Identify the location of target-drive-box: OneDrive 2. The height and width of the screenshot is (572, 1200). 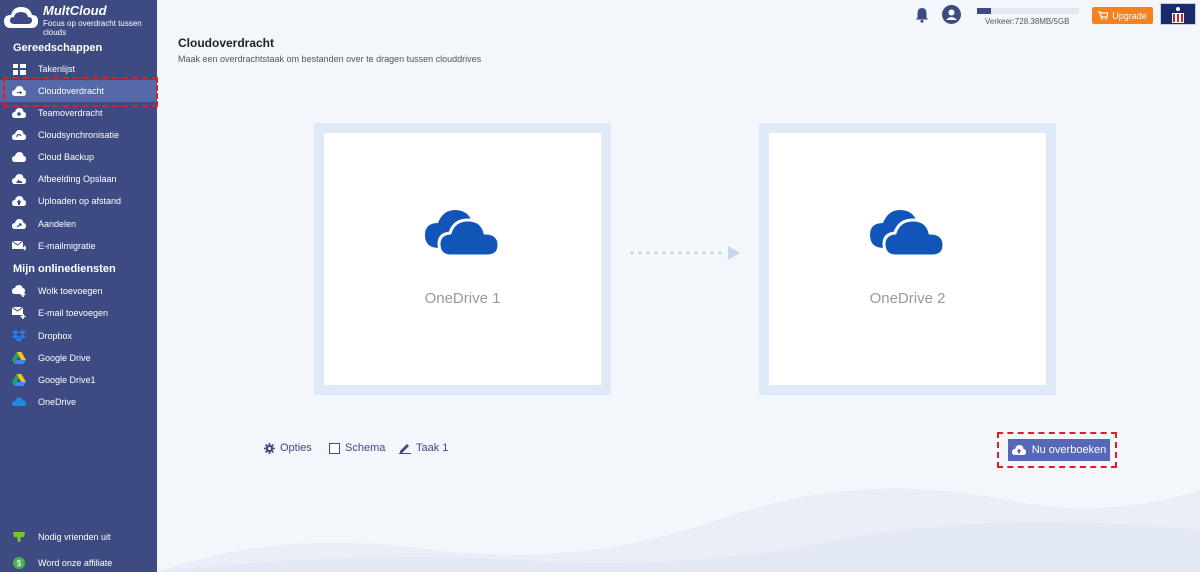
(907, 259).